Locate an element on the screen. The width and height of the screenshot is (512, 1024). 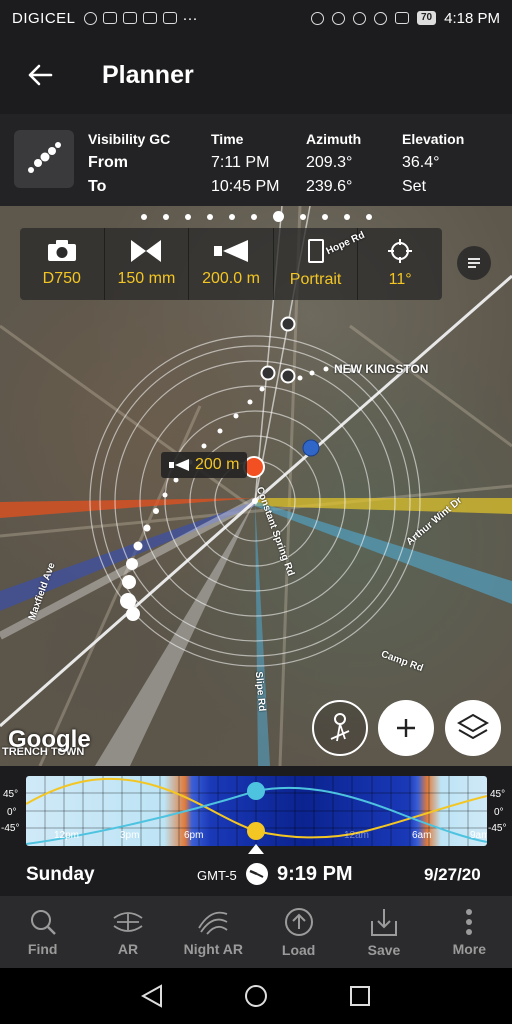
location-icon is located at coordinates (317, 18).